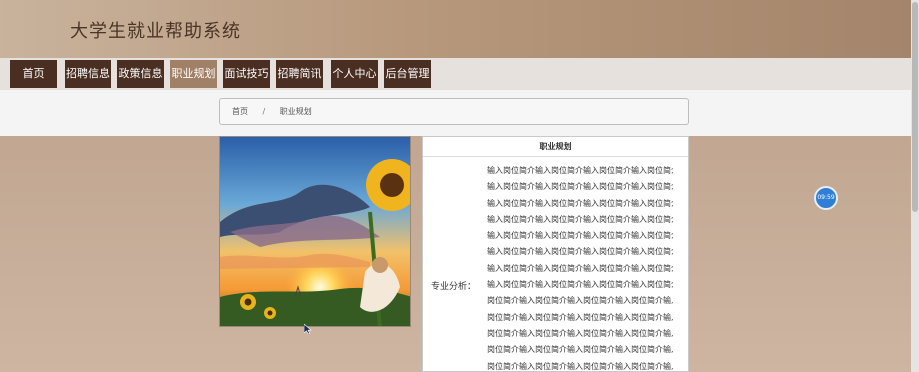  I want to click on breadcrumb: 首页 / 职业规划, so click(454, 111).